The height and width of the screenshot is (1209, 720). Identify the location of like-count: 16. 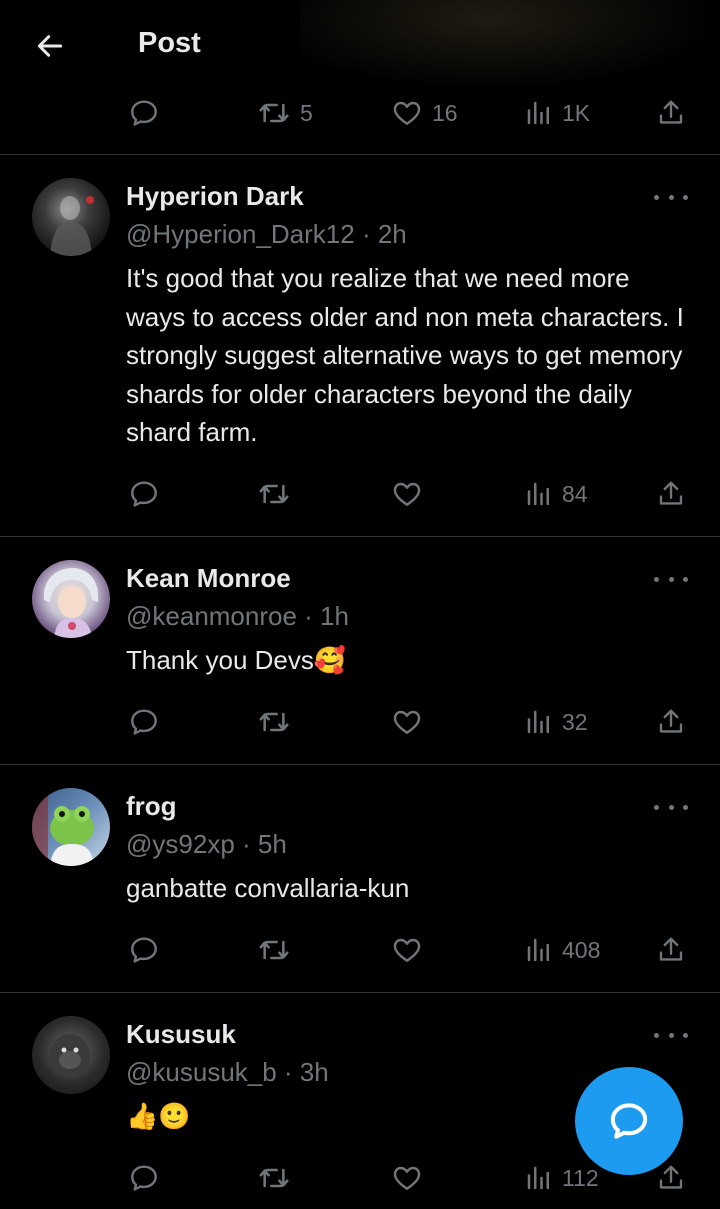
(445, 112).